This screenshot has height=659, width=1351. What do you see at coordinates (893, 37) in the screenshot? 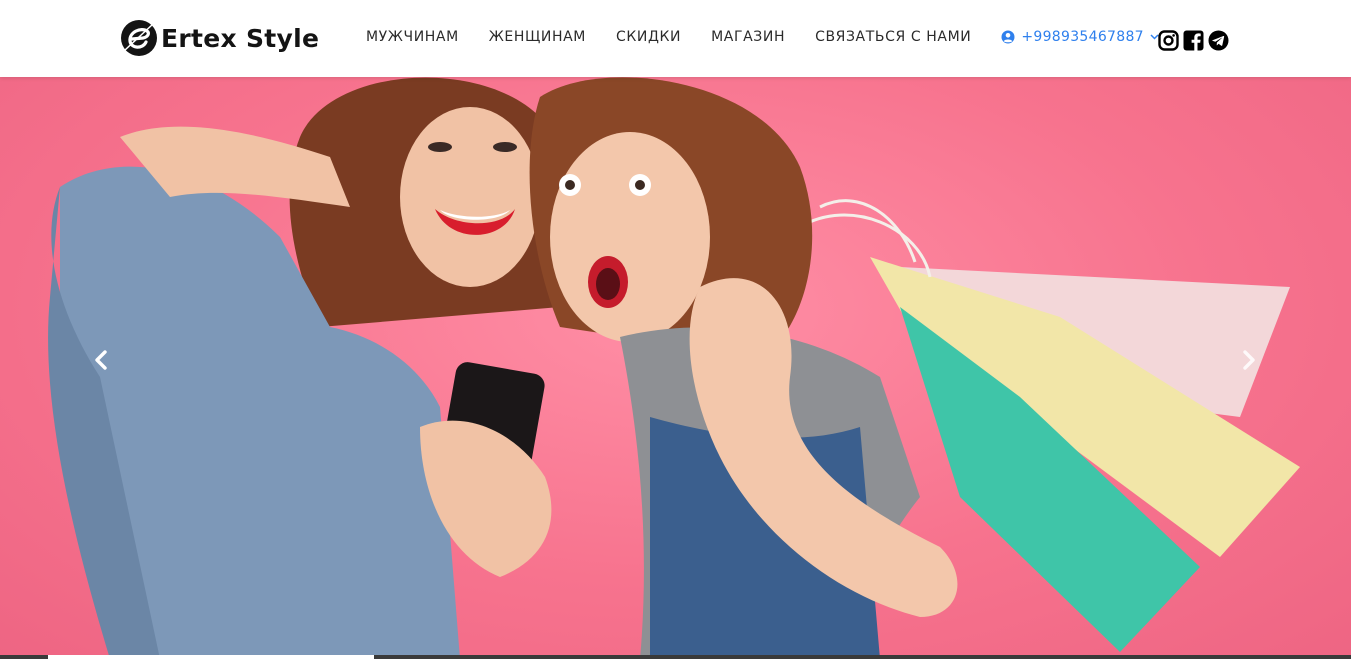
I see `nav-item-contact: СВЯЗАТЬСЯ С НАМИ` at bounding box center [893, 37].